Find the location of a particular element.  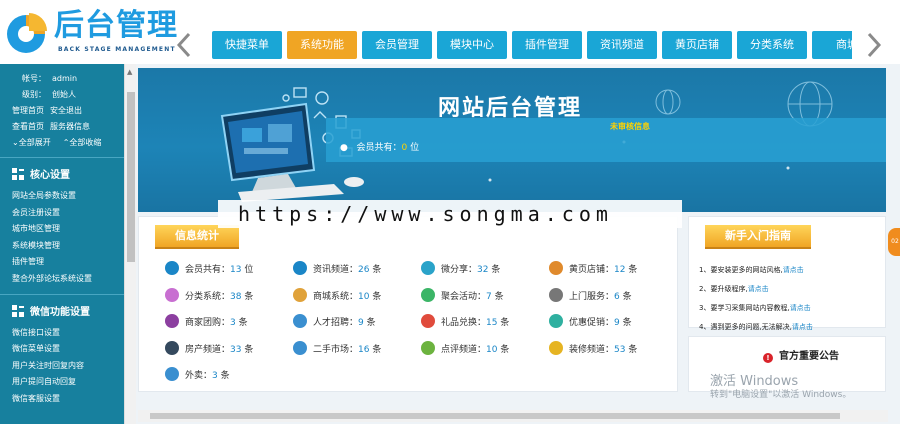

official-notice-title: ! 官方重要公告 is located at coordinates (801, 355).